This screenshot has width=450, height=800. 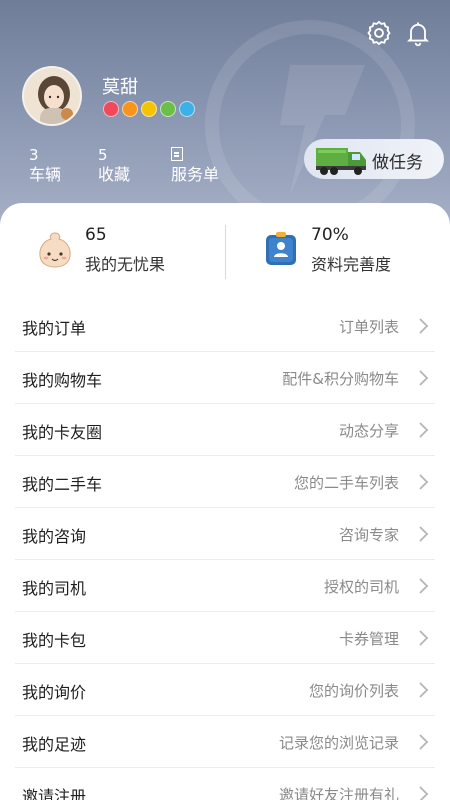 I want to click on document-icon, so click(x=177, y=154).